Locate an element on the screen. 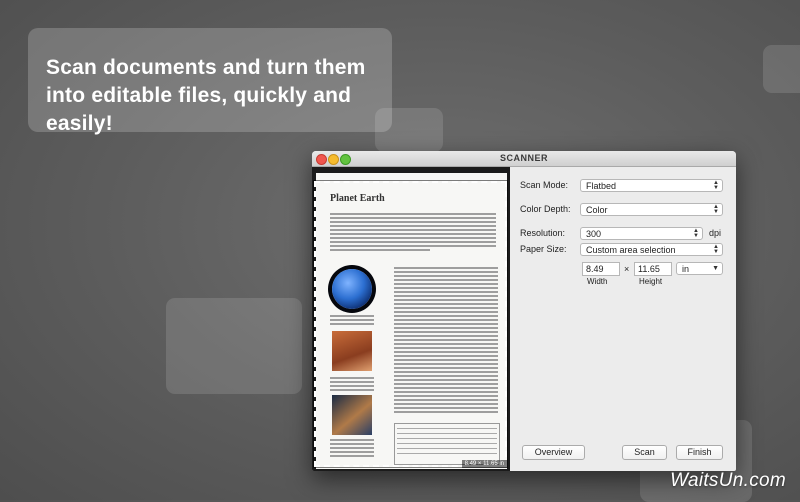 This screenshot has width=800, height=502. scan-mode-value: Flatbed is located at coordinates (601, 186).